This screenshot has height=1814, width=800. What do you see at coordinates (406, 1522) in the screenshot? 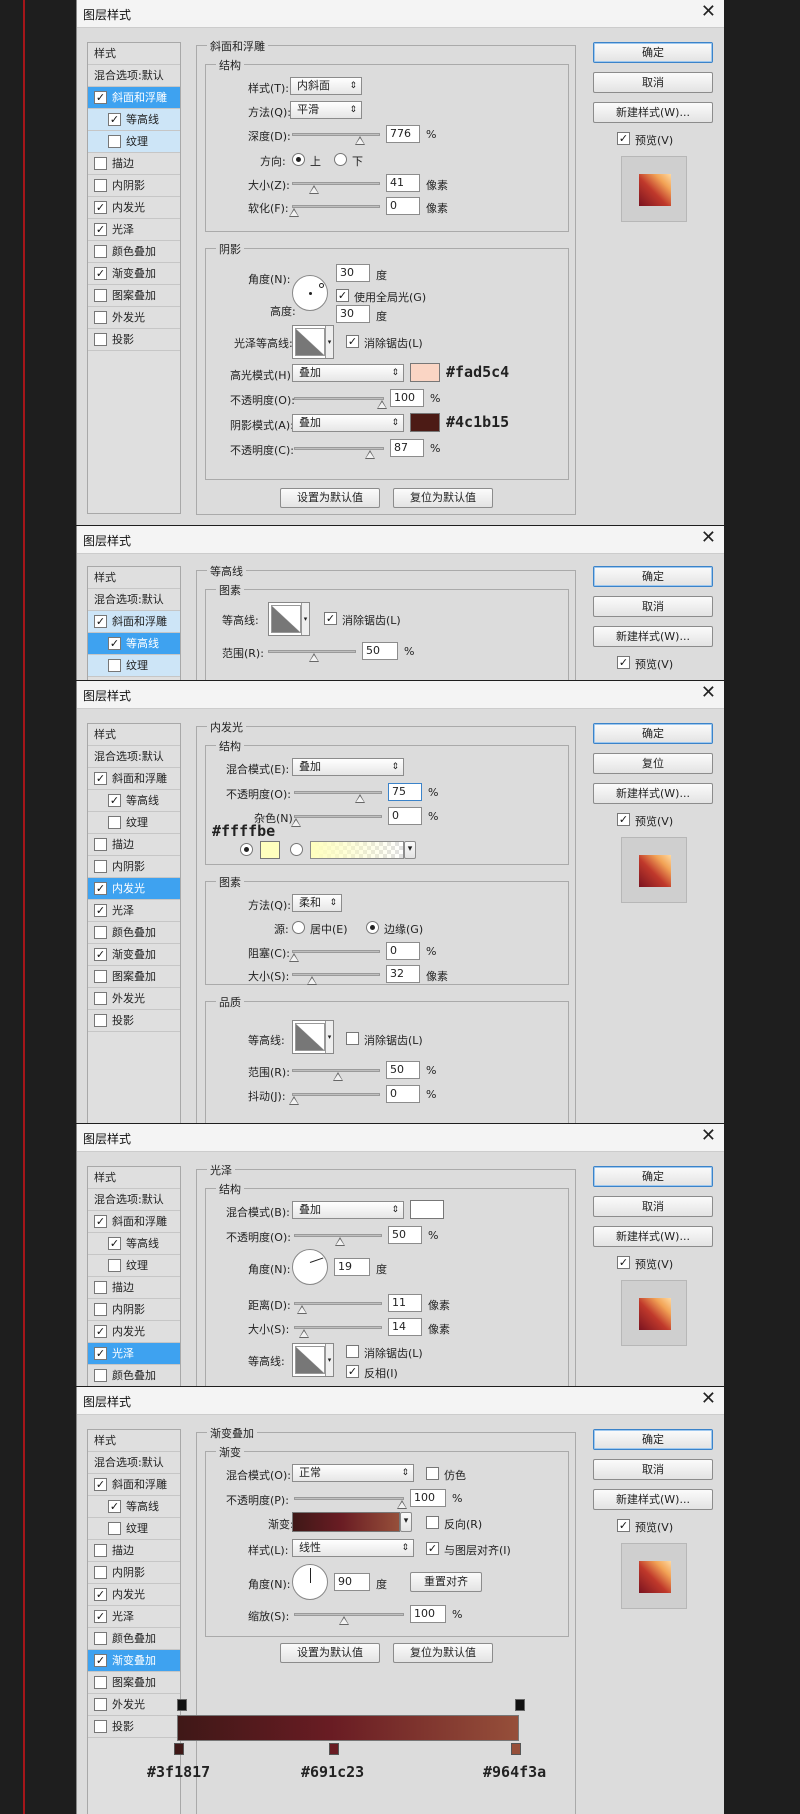
I see `chevron-down-icon: ▾` at bounding box center [406, 1522].